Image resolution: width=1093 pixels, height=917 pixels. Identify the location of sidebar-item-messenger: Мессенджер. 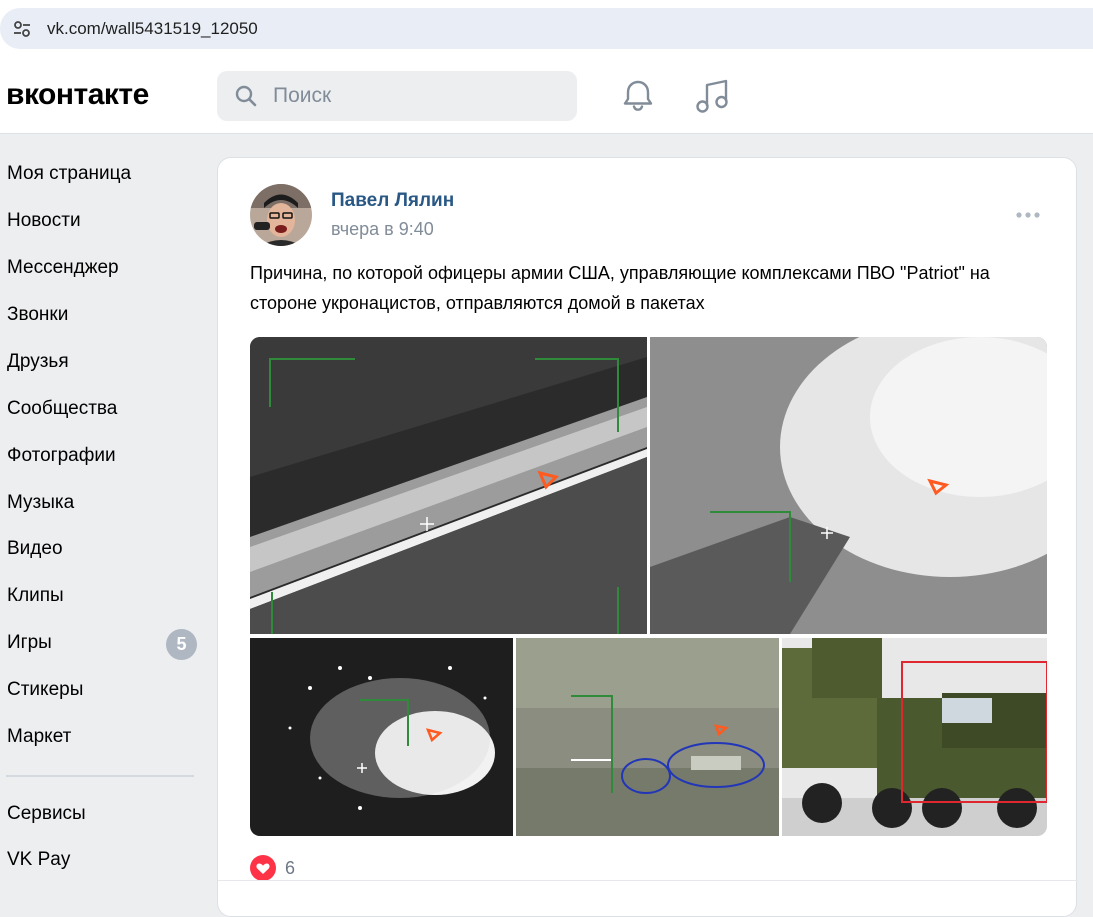
(102, 268).